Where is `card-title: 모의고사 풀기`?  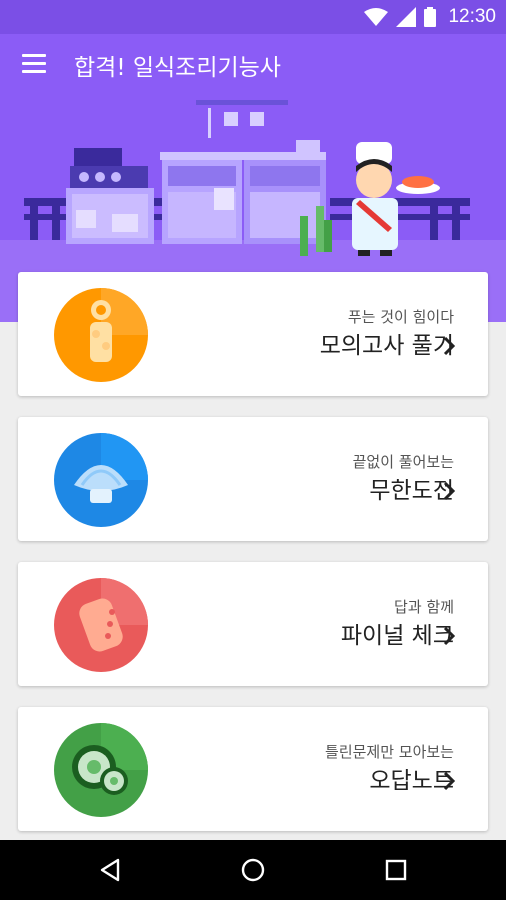
card-title: 모의고사 풀기 is located at coordinates (386, 346).